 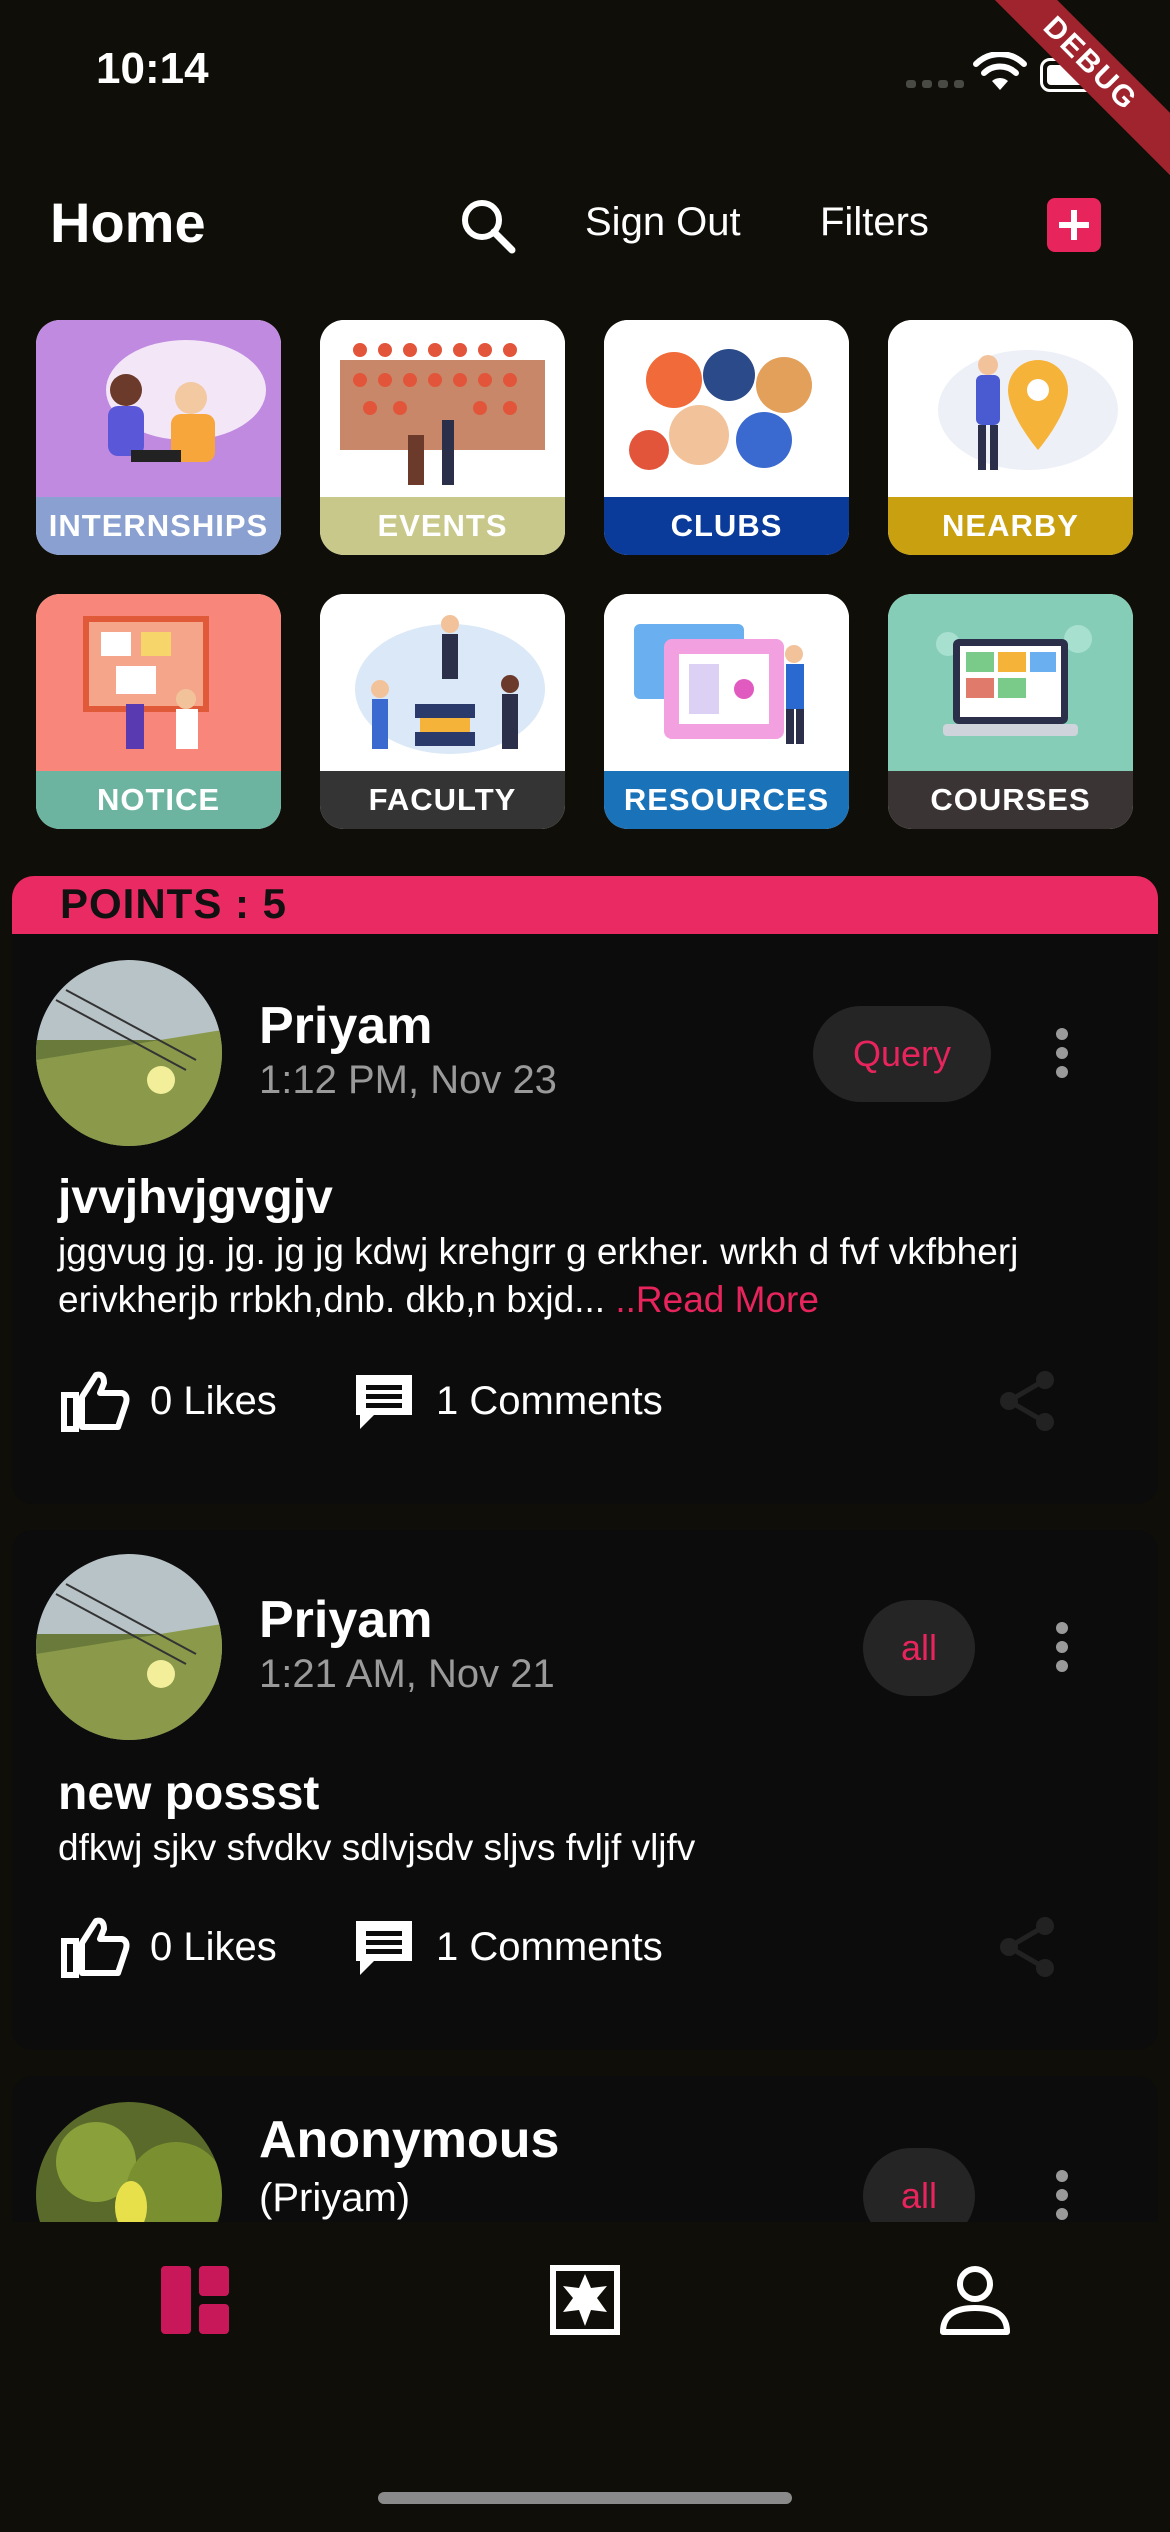 I want to click on category-clubs: CLUBS, so click(x=726, y=437).